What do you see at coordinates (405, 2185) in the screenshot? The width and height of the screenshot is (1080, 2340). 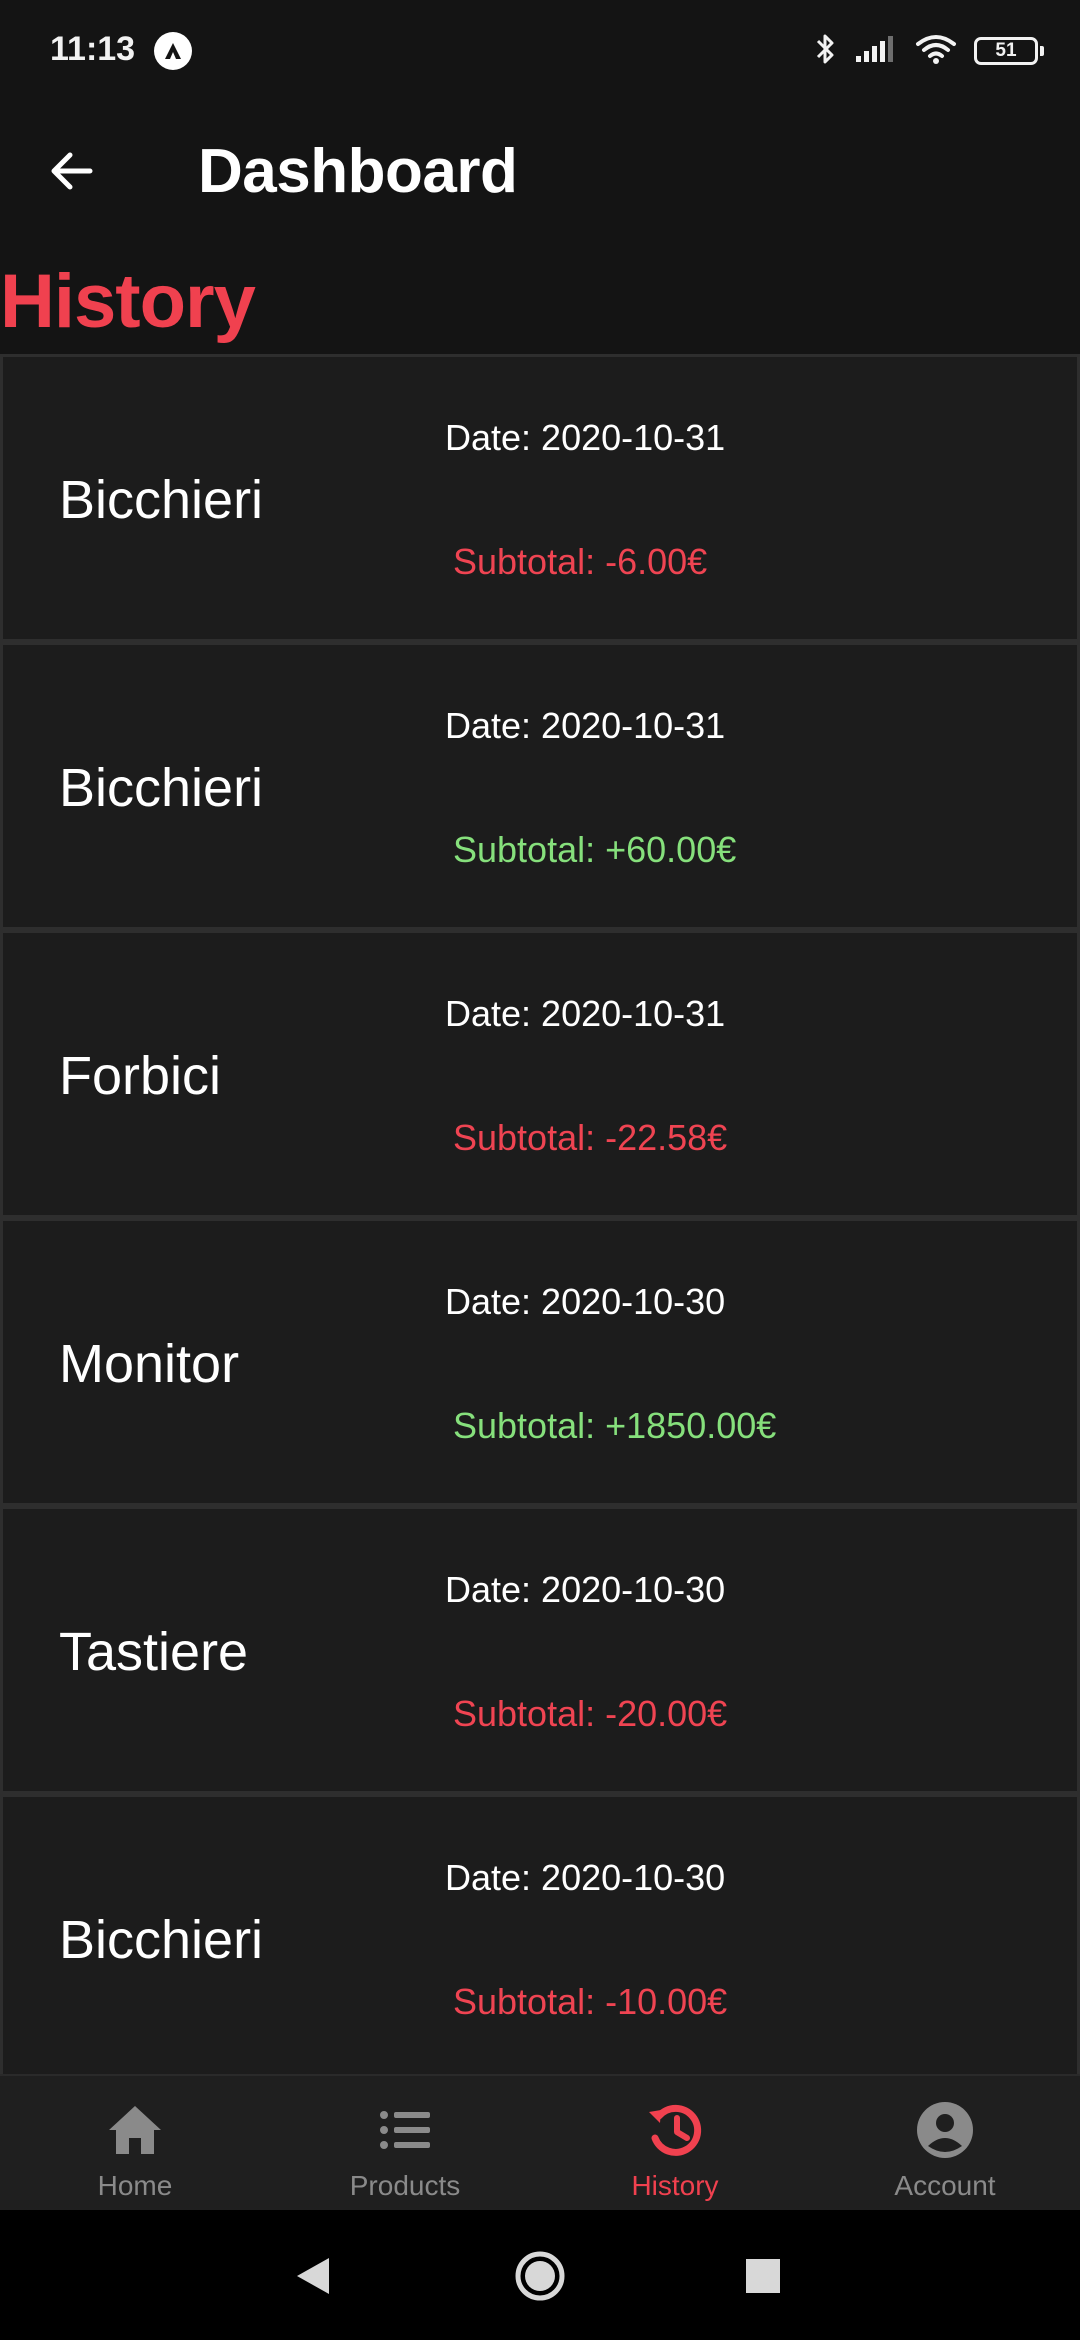 I see `nav-label-products: Products` at bounding box center [405, 2185].